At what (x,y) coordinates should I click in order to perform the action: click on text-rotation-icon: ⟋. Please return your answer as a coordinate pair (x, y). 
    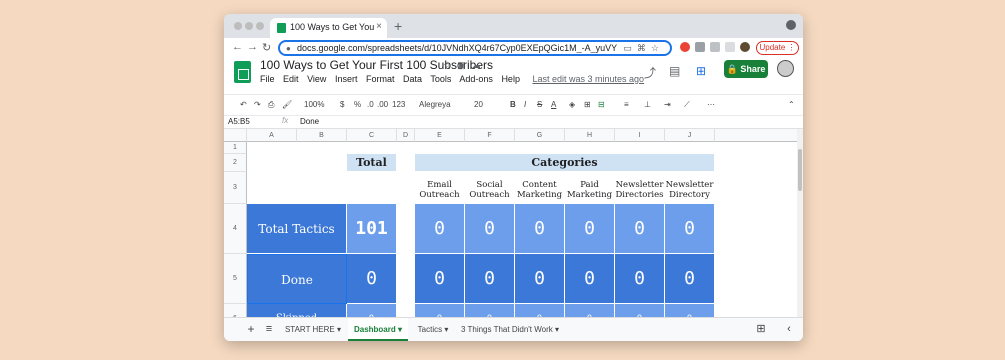
    Looking at the image, I should click on (687, 105).